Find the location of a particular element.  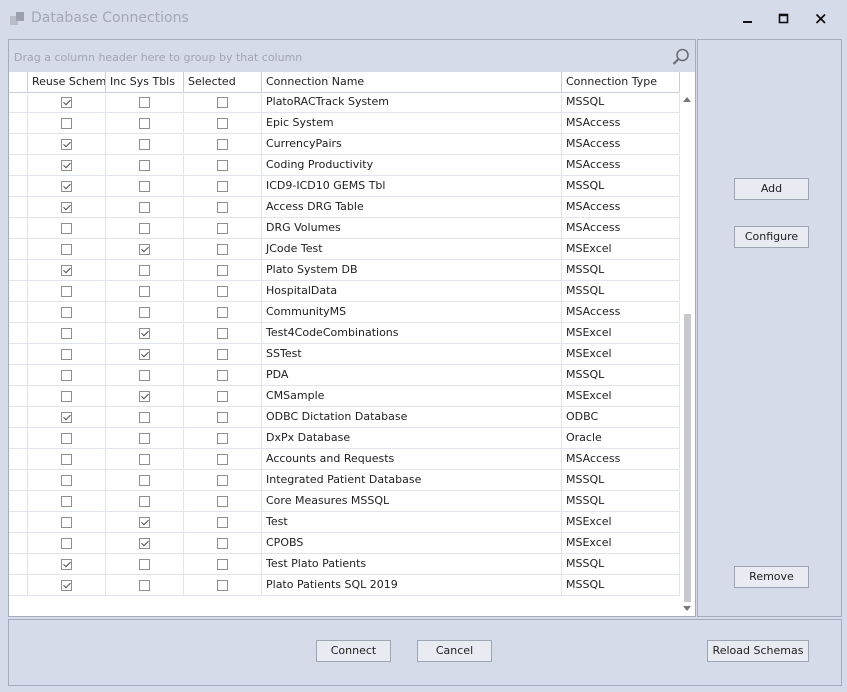

connection-name-cell: Test4CodeCombinations is located at coordinates (412, 333).